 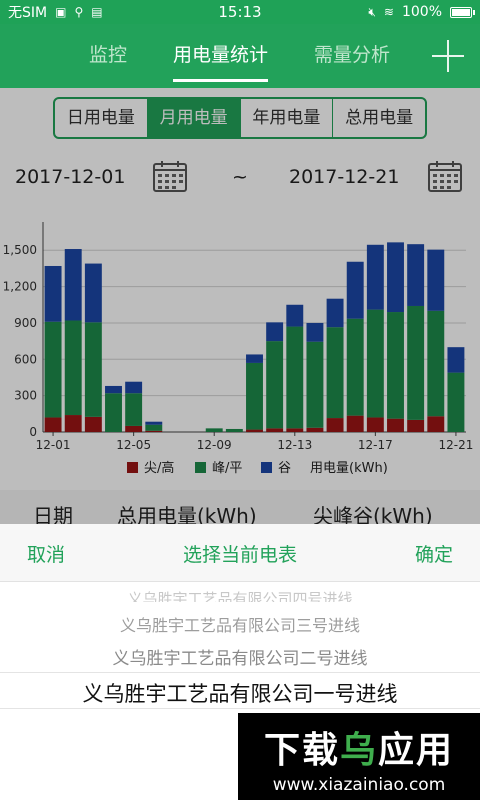 I want to click on tab-electricity-statistics: 用电量统计, so click(x=221, y=56).